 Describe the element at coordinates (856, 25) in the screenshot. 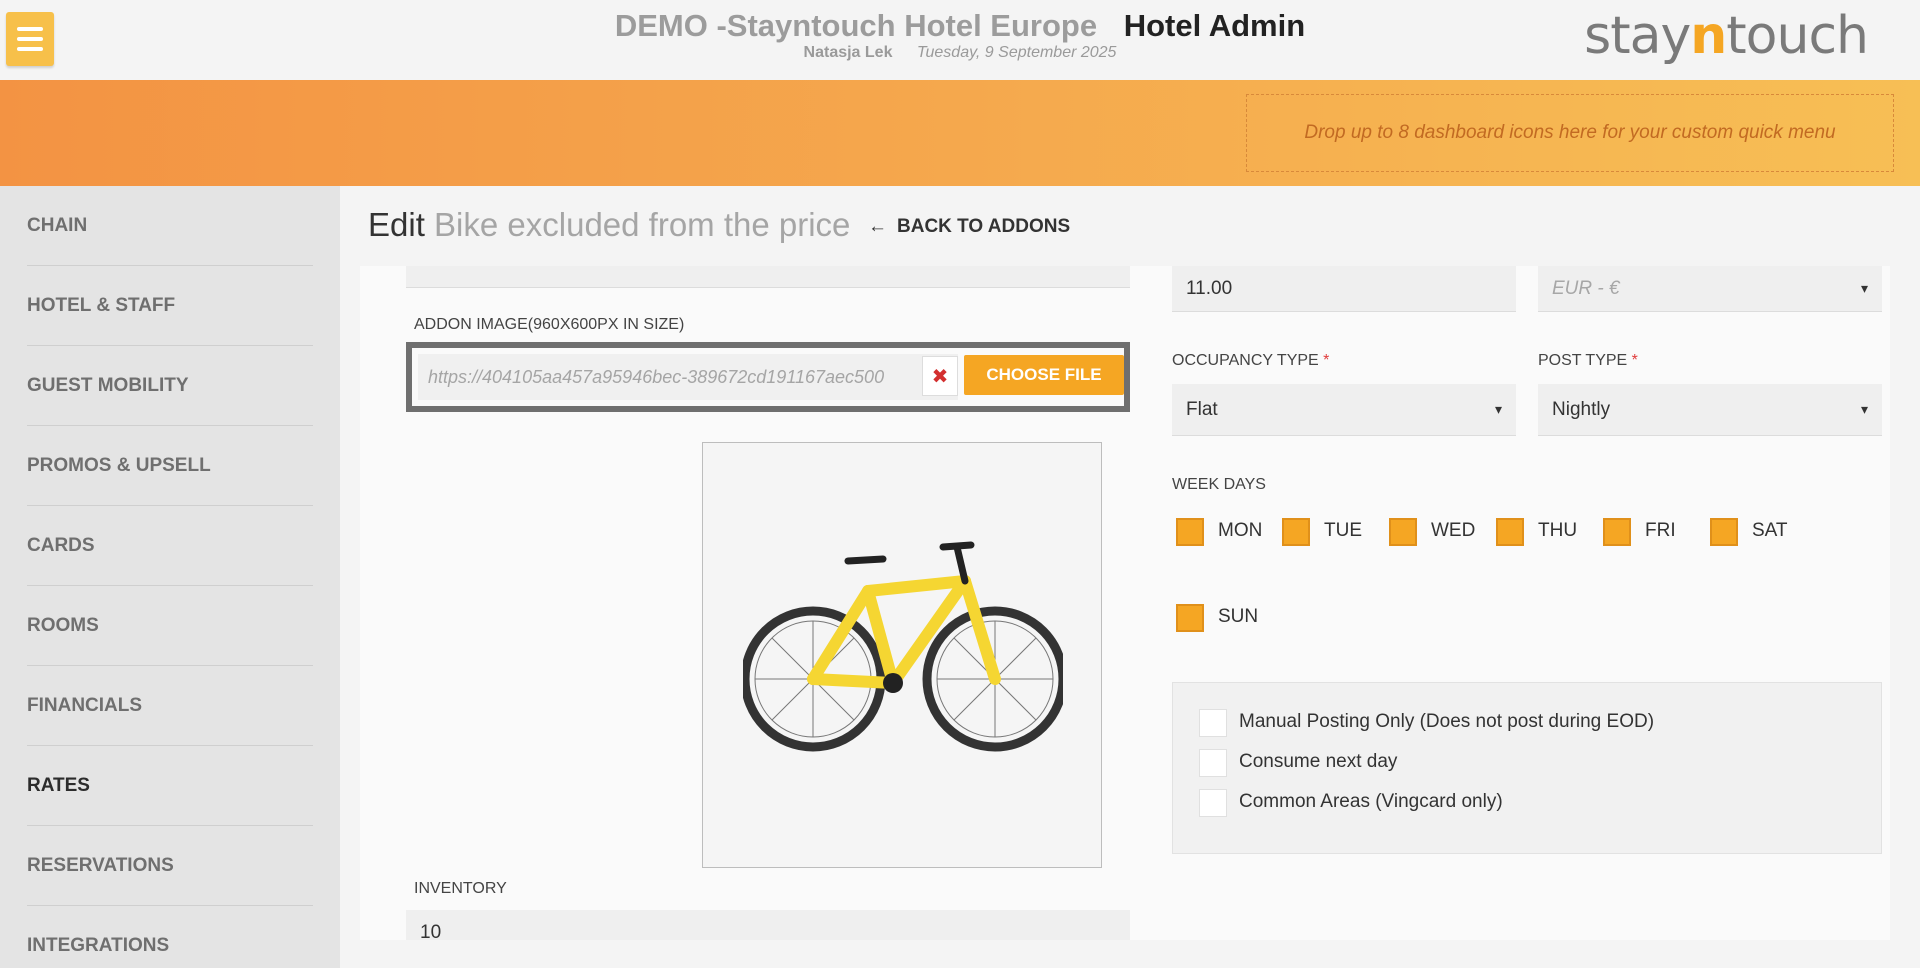

I see `hotel-name: DEMO -Stayntouch Hotel Europe` at that location.